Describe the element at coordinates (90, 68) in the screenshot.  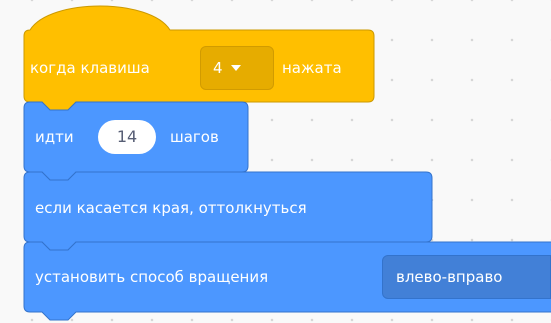
I see `when-key-pressed-label: когда клавиша` at that location.